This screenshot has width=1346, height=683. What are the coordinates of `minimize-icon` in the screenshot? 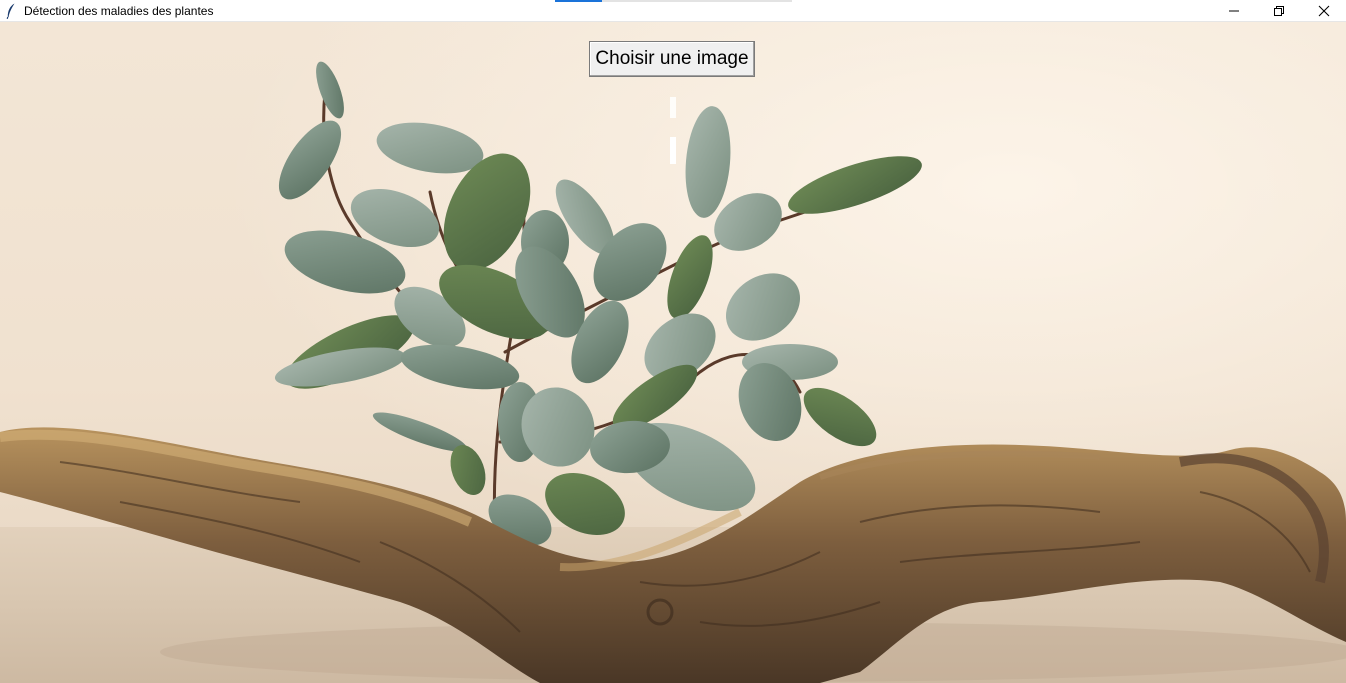 It's located at (1233, 11).